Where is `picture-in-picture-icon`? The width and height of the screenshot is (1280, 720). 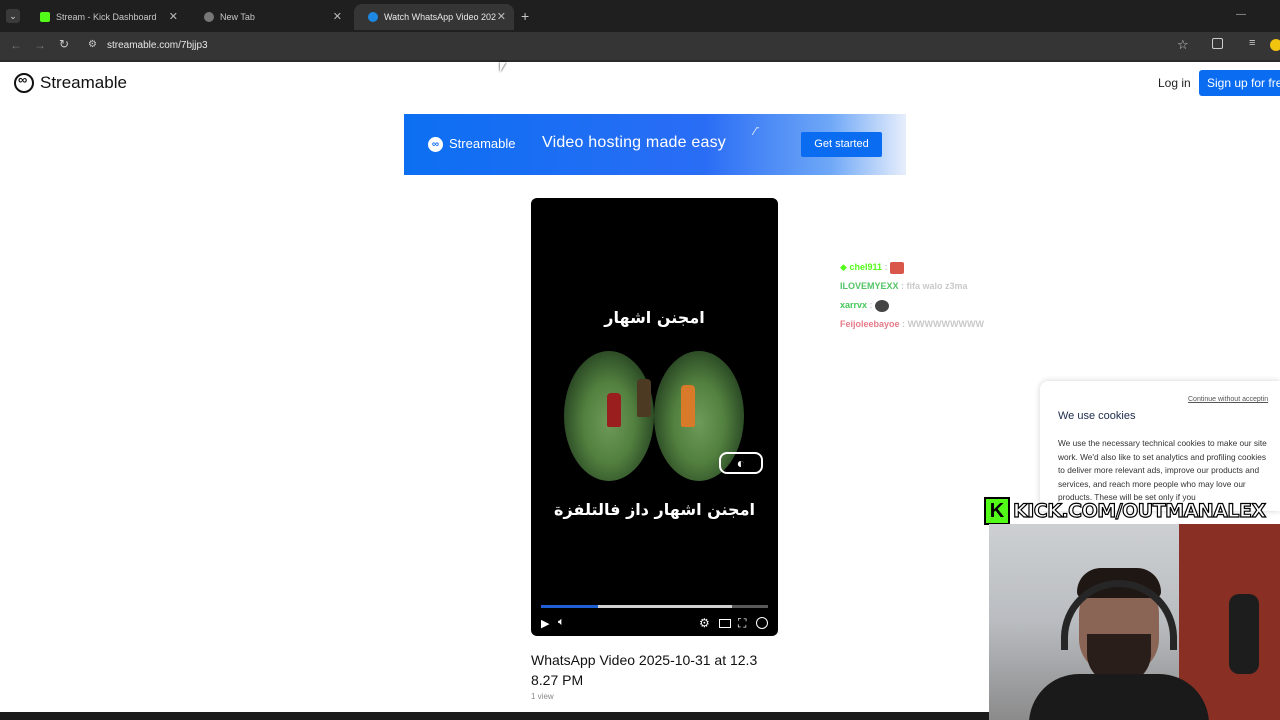
picture-in-picture-icon is located at coordinates (725, 623).